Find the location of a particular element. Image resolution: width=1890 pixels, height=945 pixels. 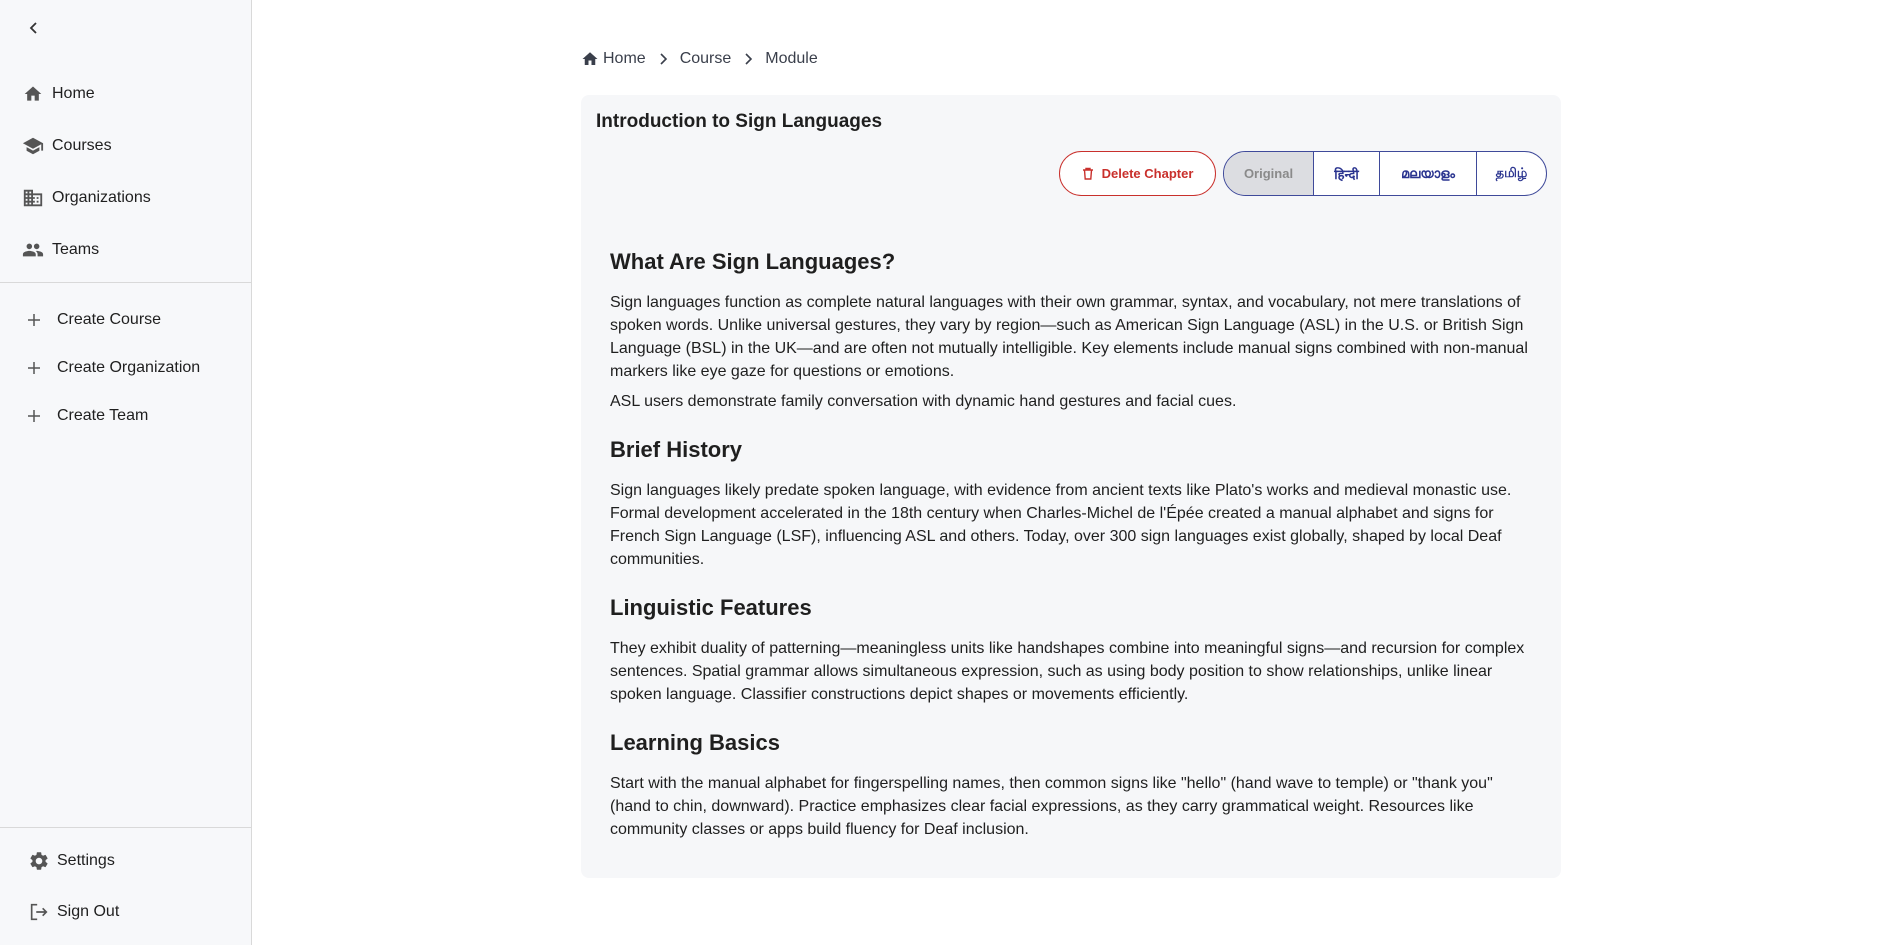

breadcrumb-label: Home is located at coordinates (624, 58).